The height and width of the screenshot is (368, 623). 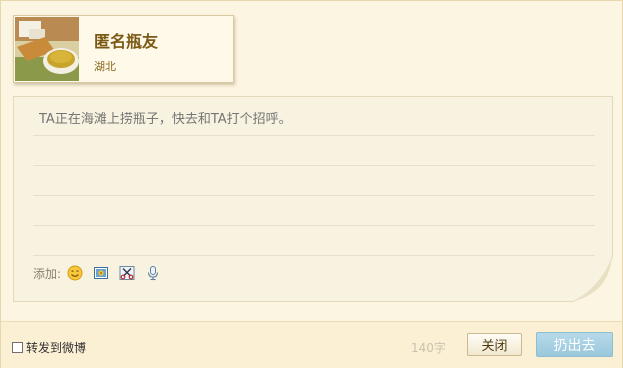 I want to click on attach-toolbar: 添加:, so click(x=97, y=273).